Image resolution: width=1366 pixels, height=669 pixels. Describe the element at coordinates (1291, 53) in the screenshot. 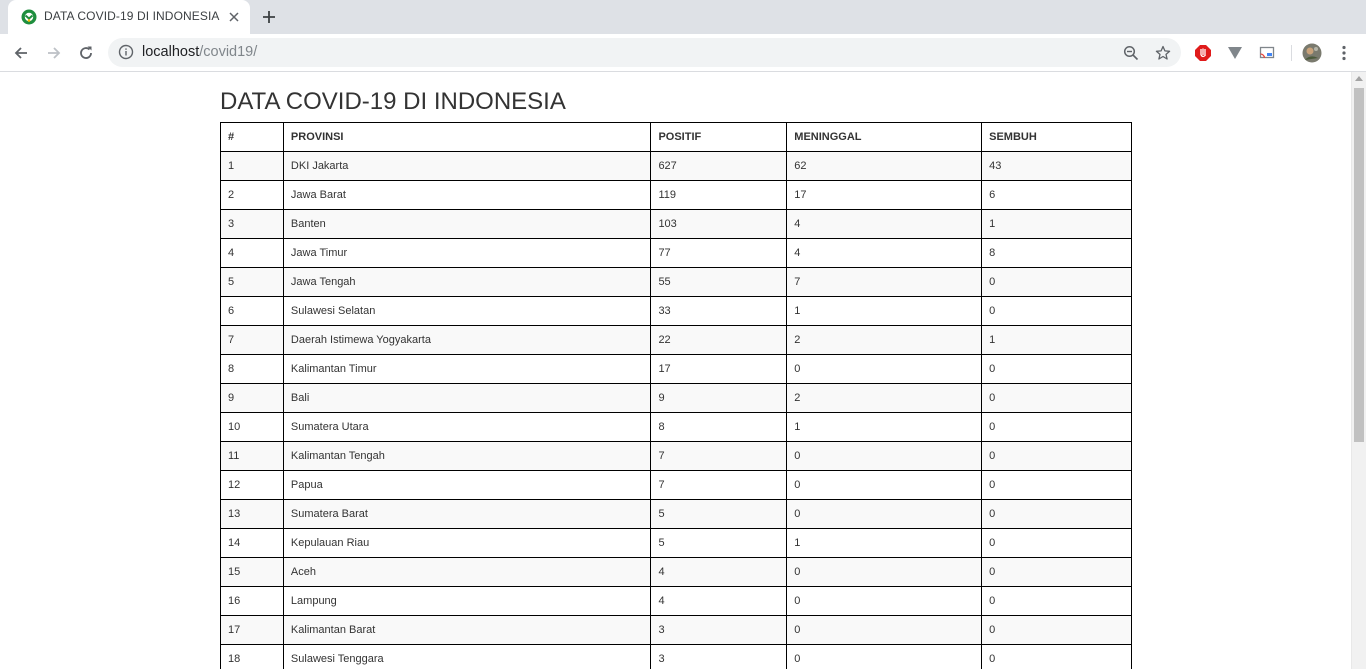

I see `toolbar-divider` at that location.